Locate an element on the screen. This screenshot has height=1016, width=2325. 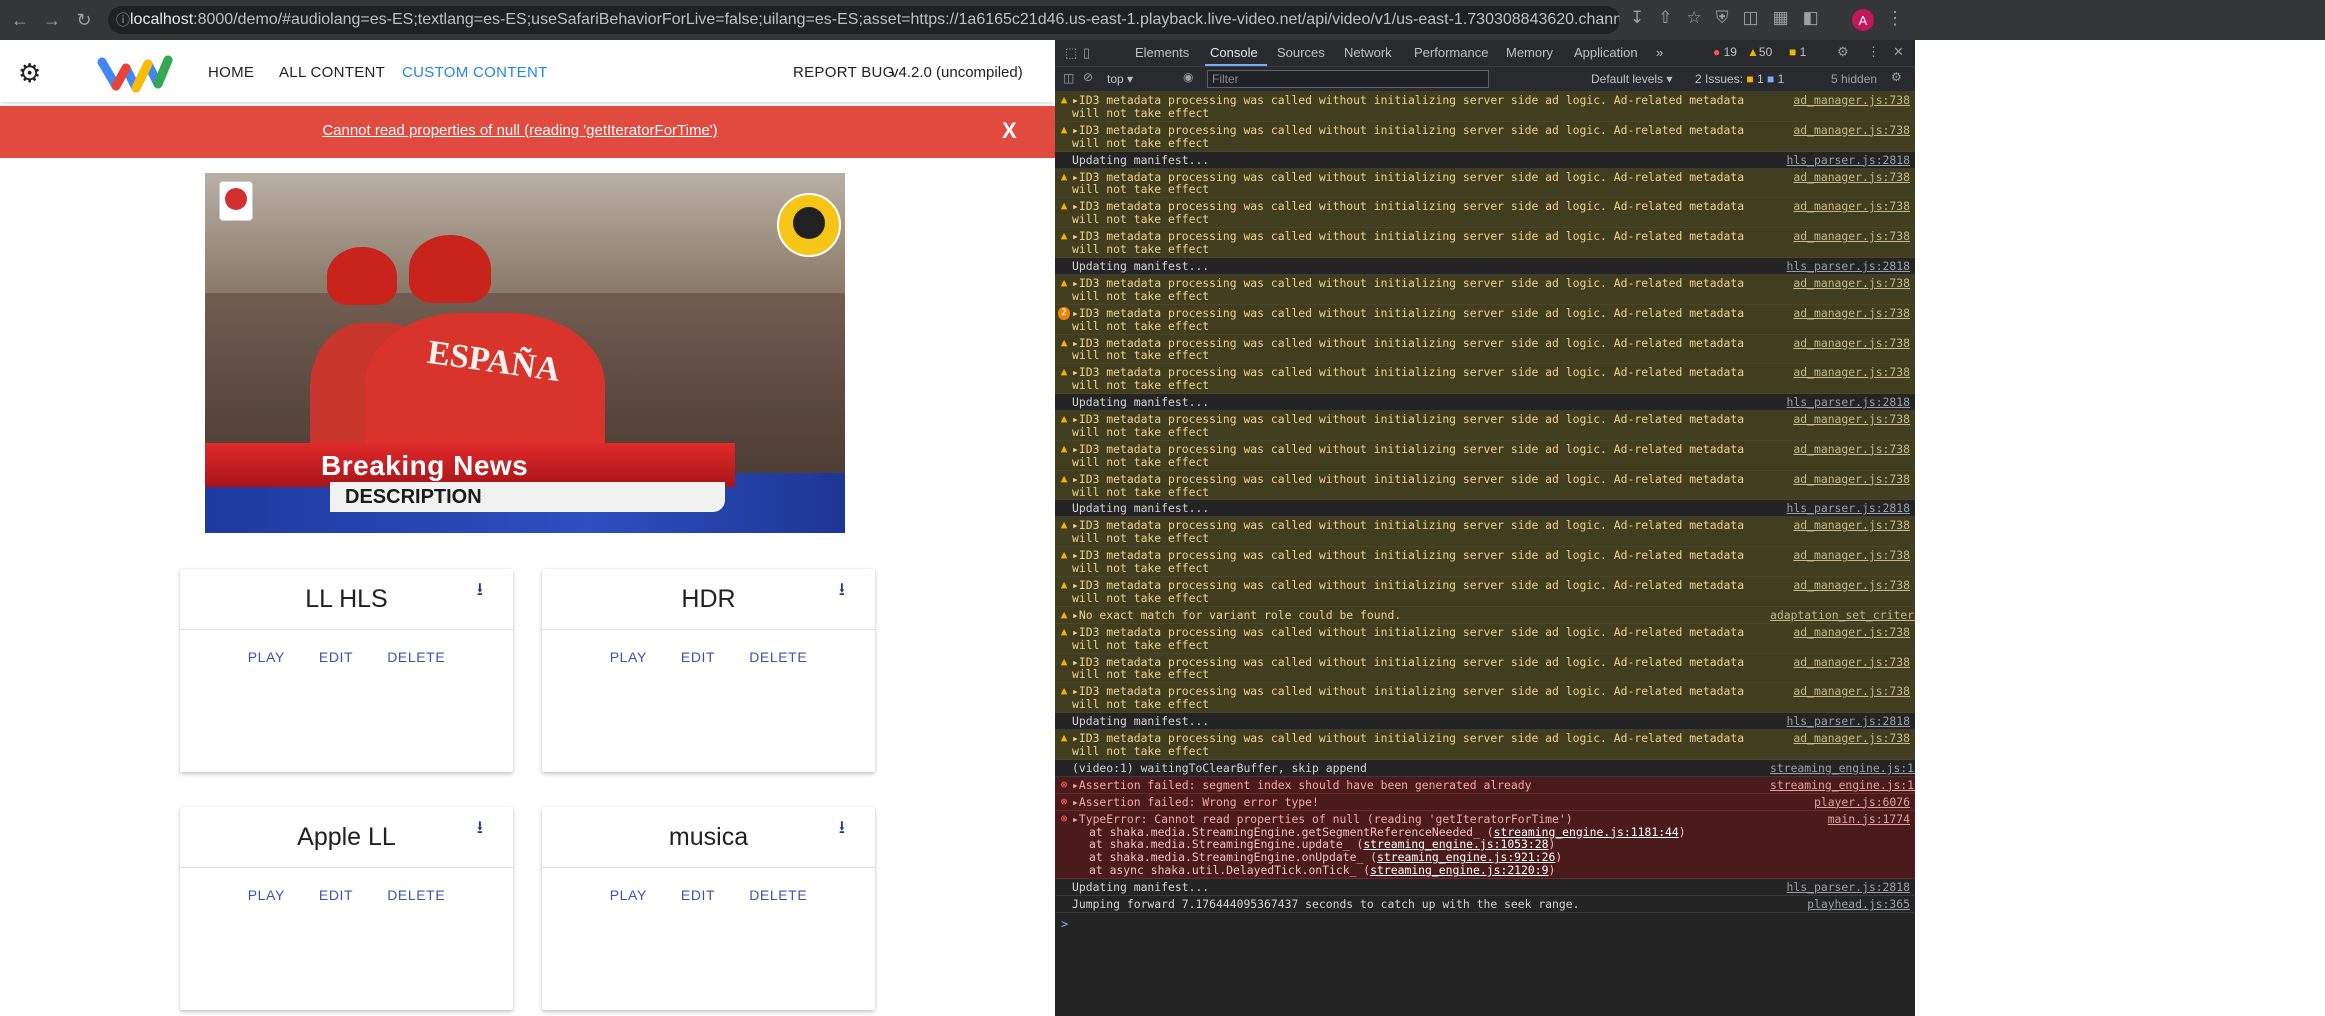
console-source-link: main.js:1774 is located at coordinates (1840, 819).